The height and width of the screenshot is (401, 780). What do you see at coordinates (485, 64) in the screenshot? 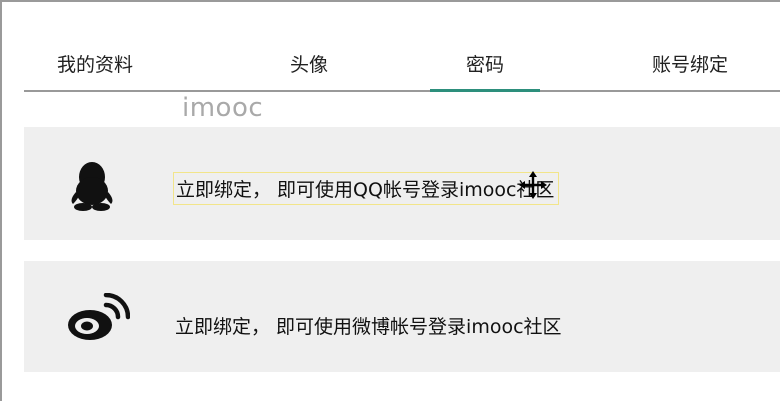
I see `tab-password: 密码` at bounding box center [485, 64].